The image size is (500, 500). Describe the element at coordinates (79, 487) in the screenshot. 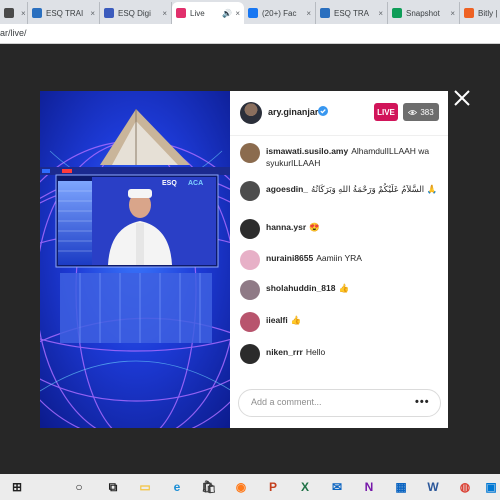

I see `search-icon: ○` at that location.